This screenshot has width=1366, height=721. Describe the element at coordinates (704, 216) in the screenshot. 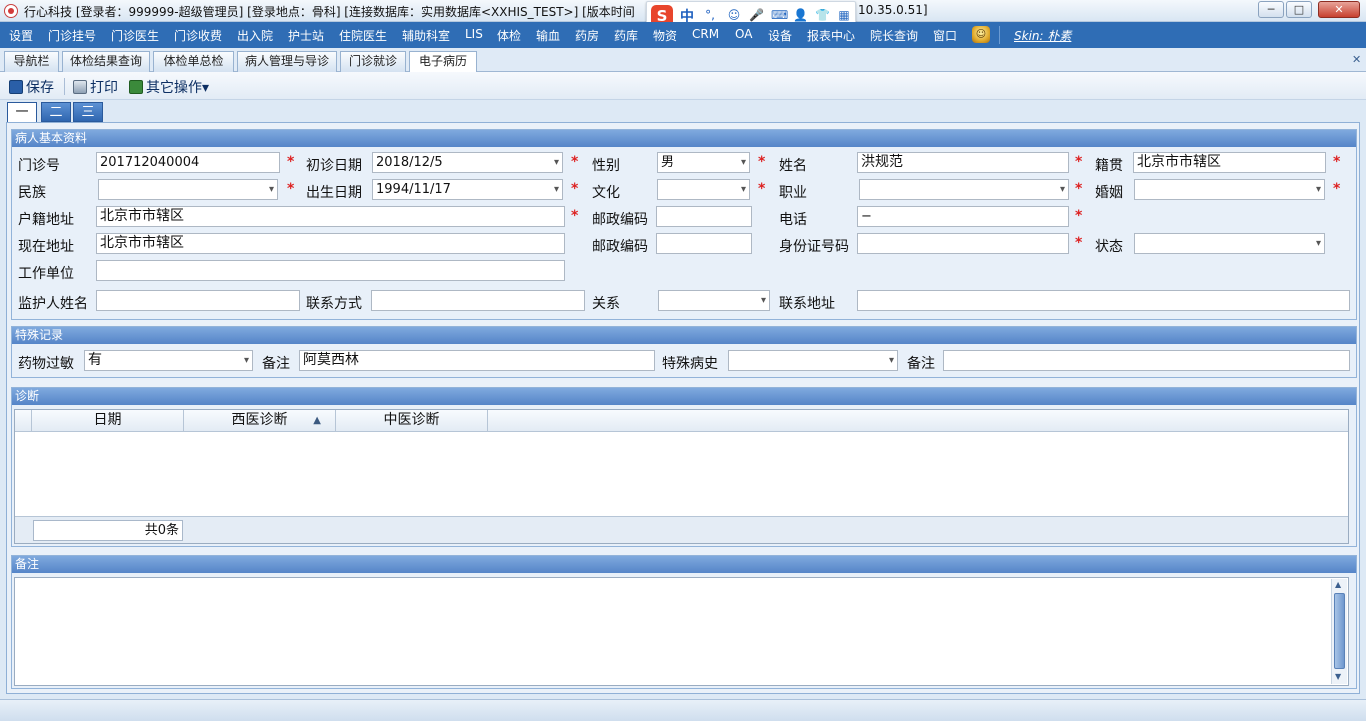

I see `zip-code-input` at that location.